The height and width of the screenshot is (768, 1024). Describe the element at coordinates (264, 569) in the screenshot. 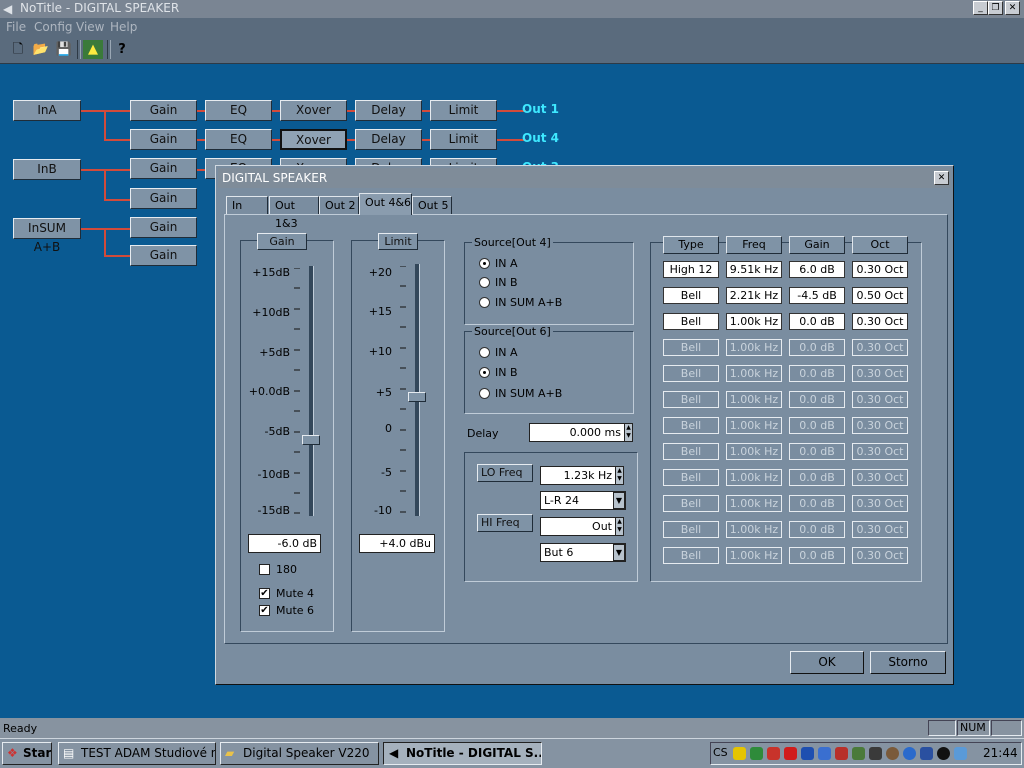

I see `phase-180-checkbox` at that location.